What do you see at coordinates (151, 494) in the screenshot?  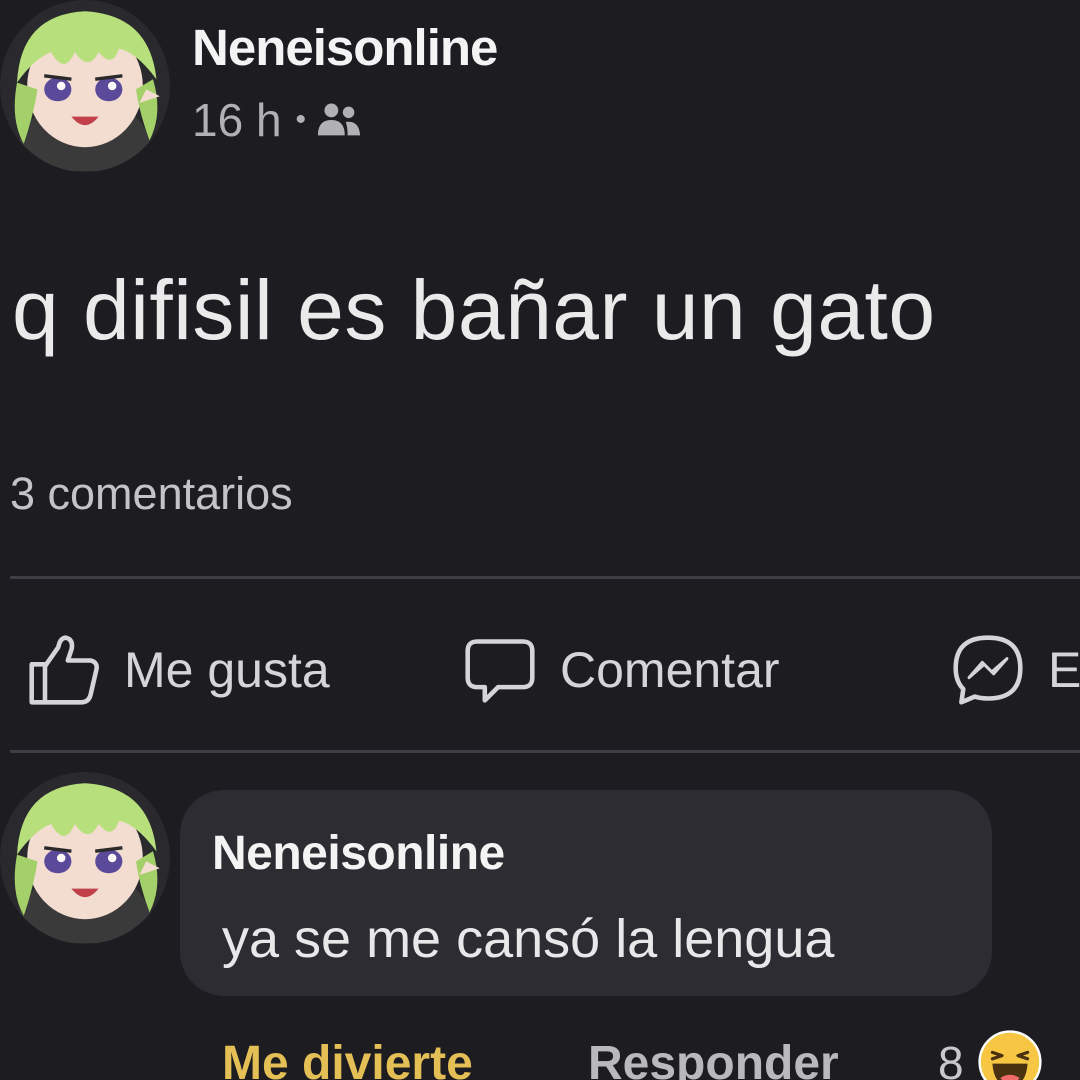 I see `comment-count-link: 3 comentarios` at bounding box center [151, 494].